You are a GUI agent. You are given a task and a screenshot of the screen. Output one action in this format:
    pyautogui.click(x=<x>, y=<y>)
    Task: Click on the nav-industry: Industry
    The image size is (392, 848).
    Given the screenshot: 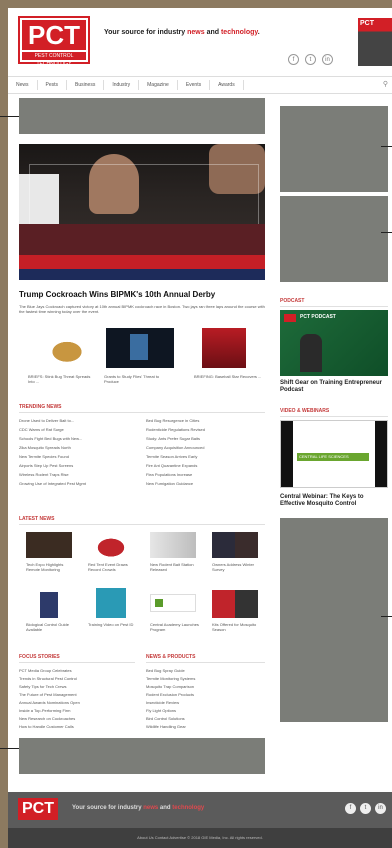 What is the action you would take?
    pyautogui.click(x=122, y=85)
    